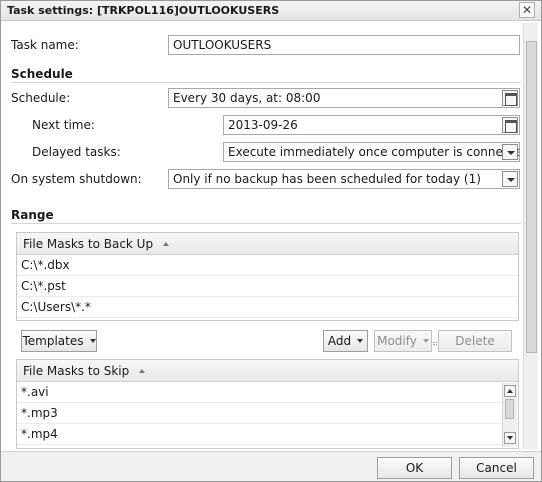  I want to click on delayed-tasks-label: Delayed tasks:, so click(76, 152).